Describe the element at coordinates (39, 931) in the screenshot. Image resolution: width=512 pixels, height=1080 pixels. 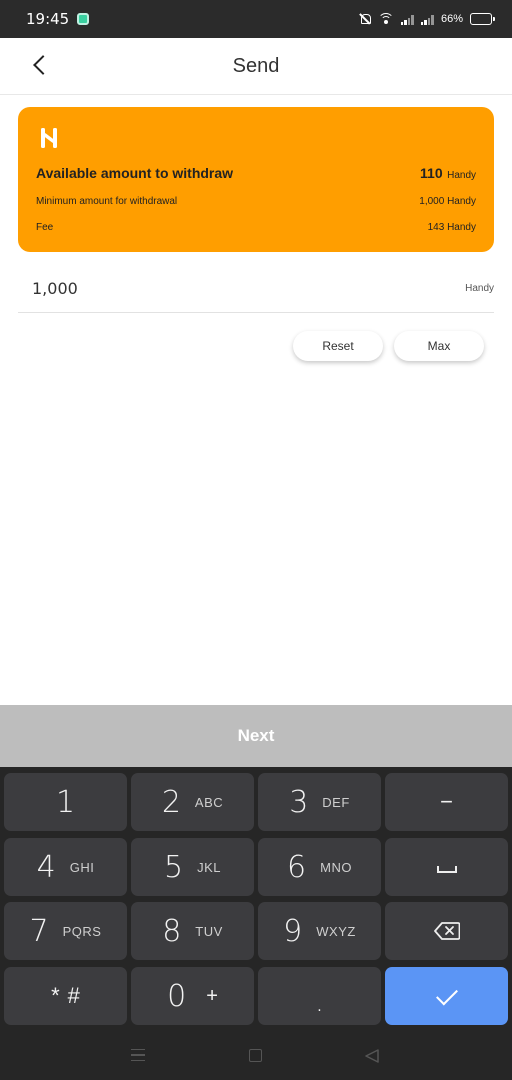
I see `key-digit: 7` at that location.